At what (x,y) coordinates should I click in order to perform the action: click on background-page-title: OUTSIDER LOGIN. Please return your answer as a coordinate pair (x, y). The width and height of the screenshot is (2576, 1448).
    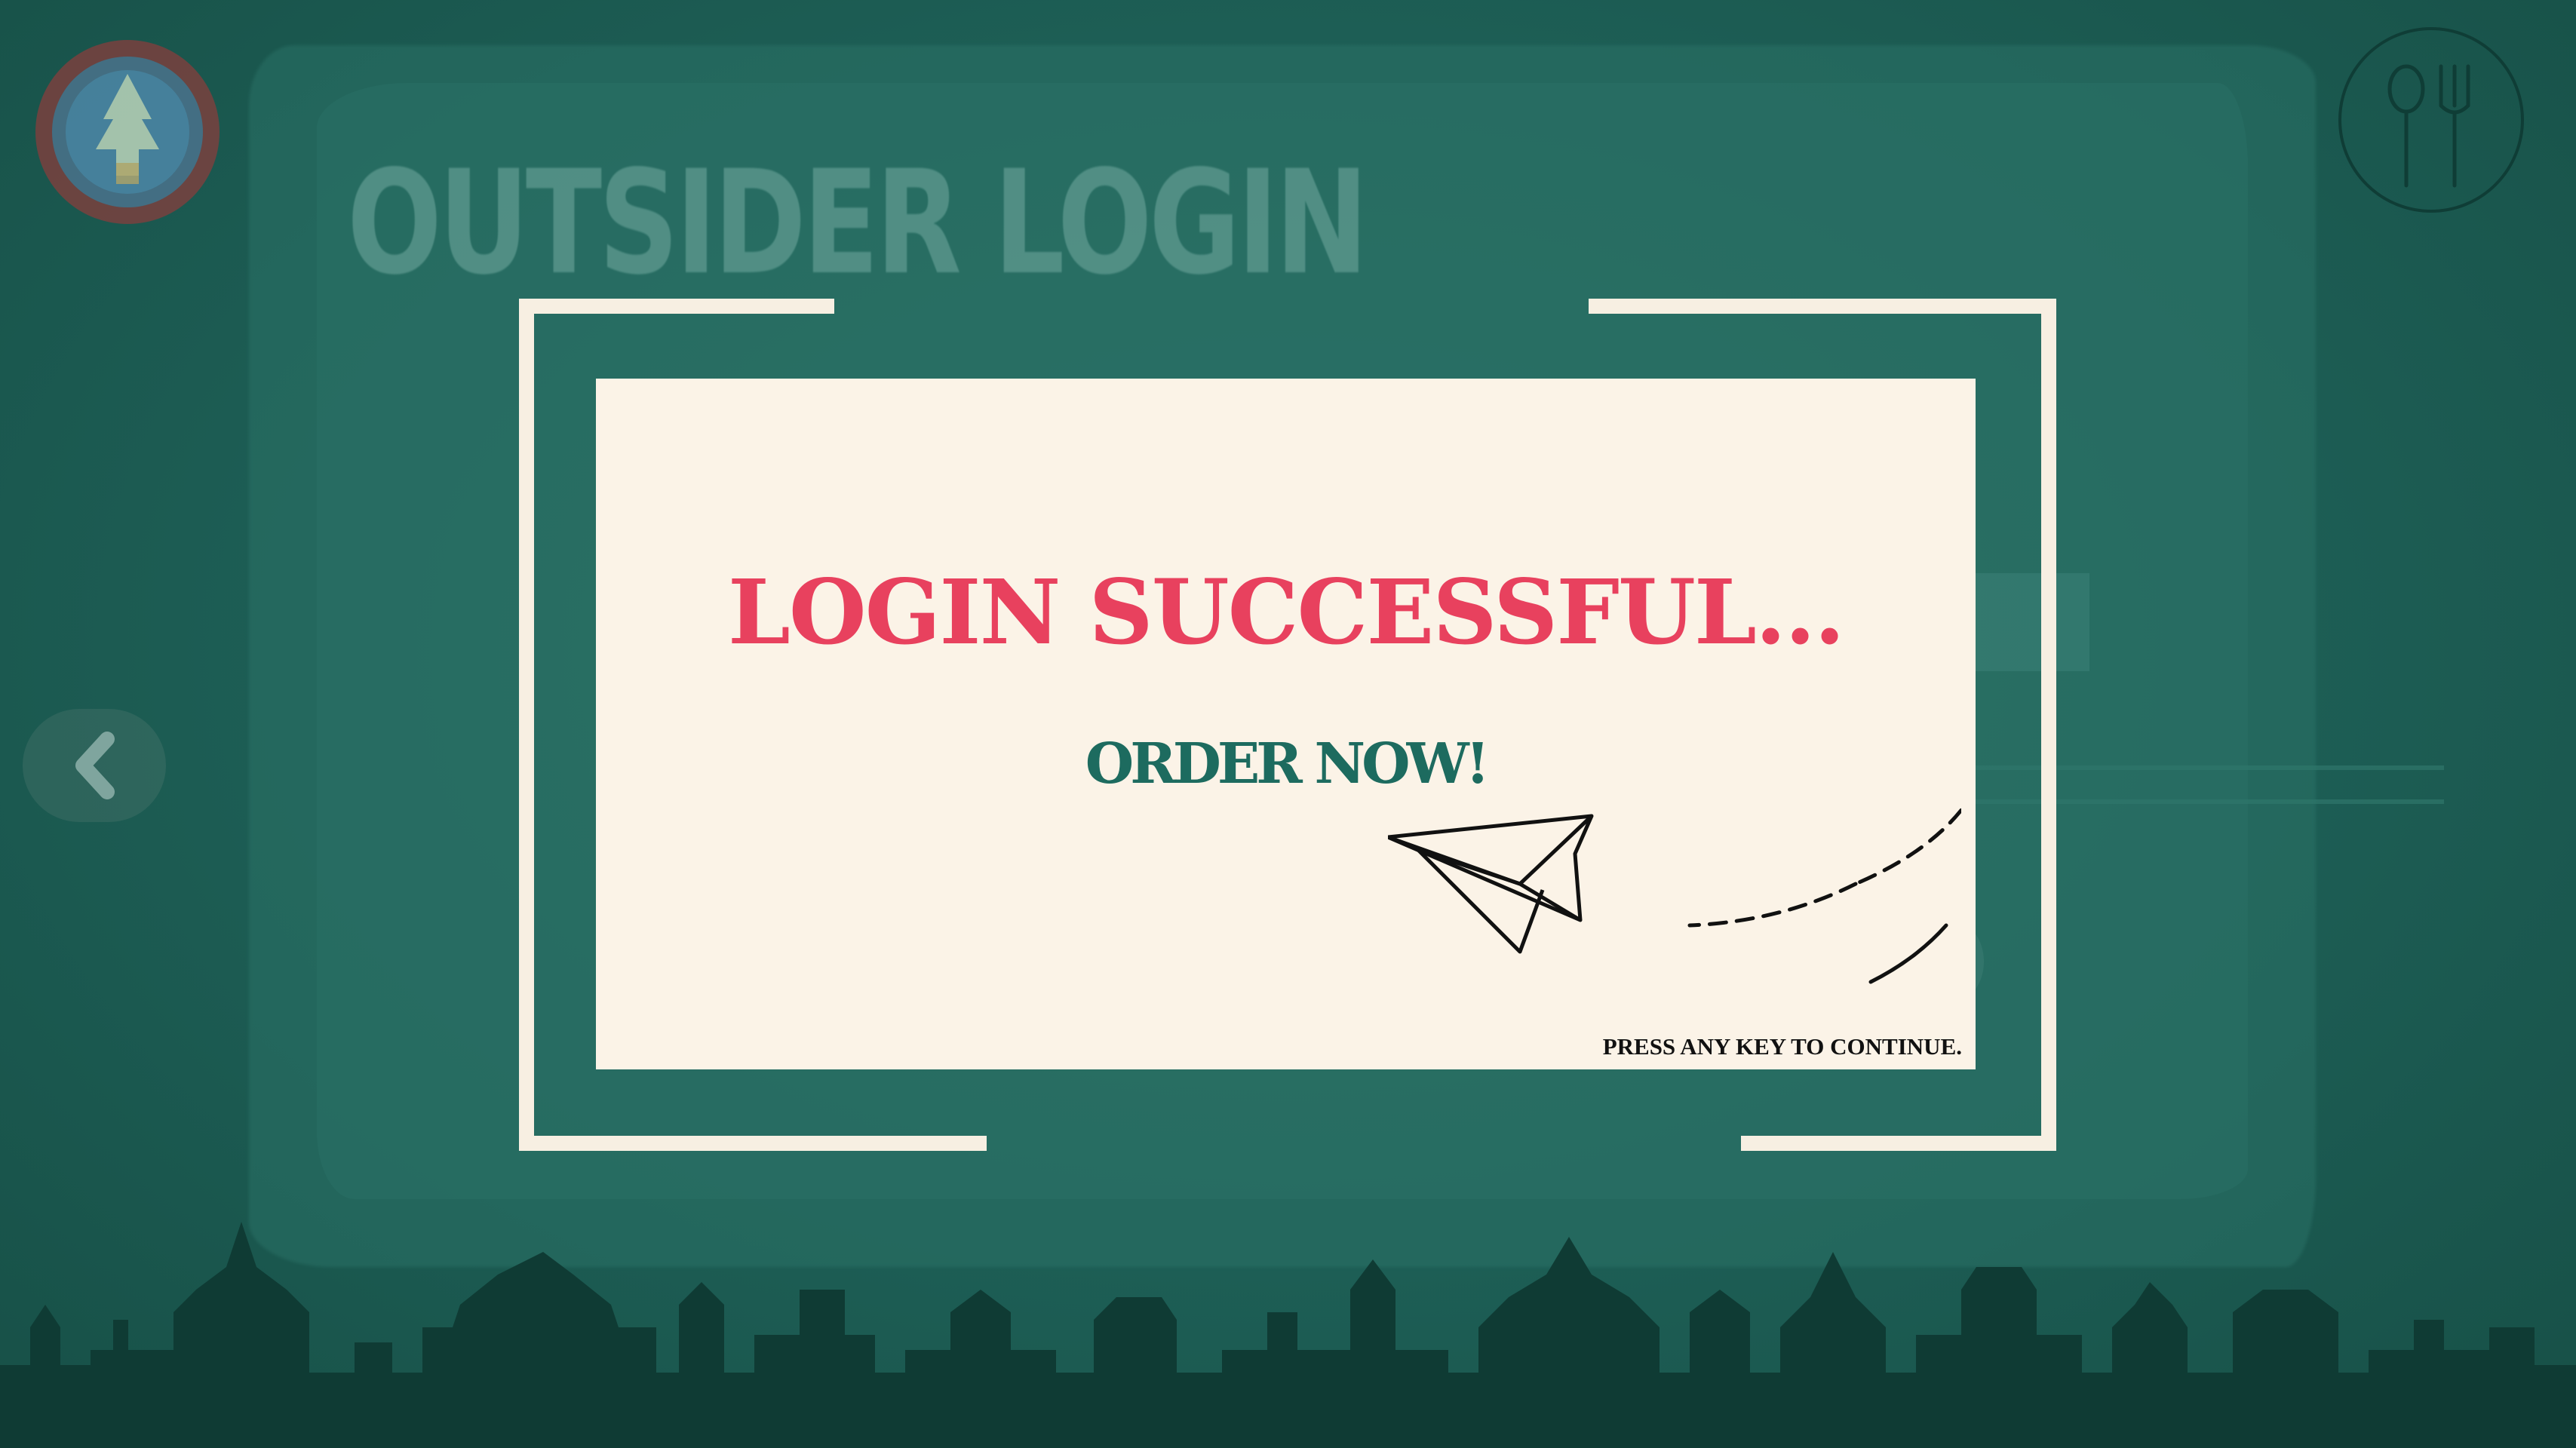
    Looking at the image, I should click on (857, 223).